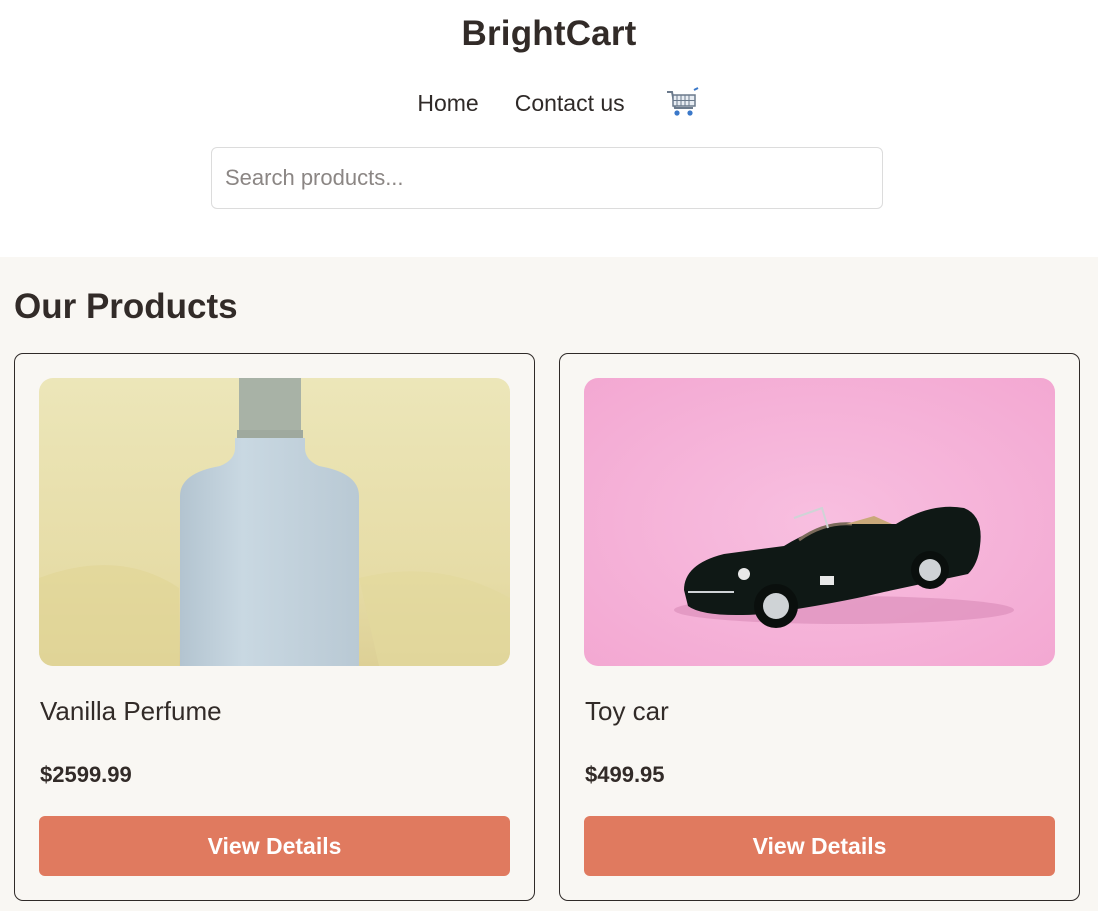  I want to click on product-price: $2599.99, so click(86, 774).